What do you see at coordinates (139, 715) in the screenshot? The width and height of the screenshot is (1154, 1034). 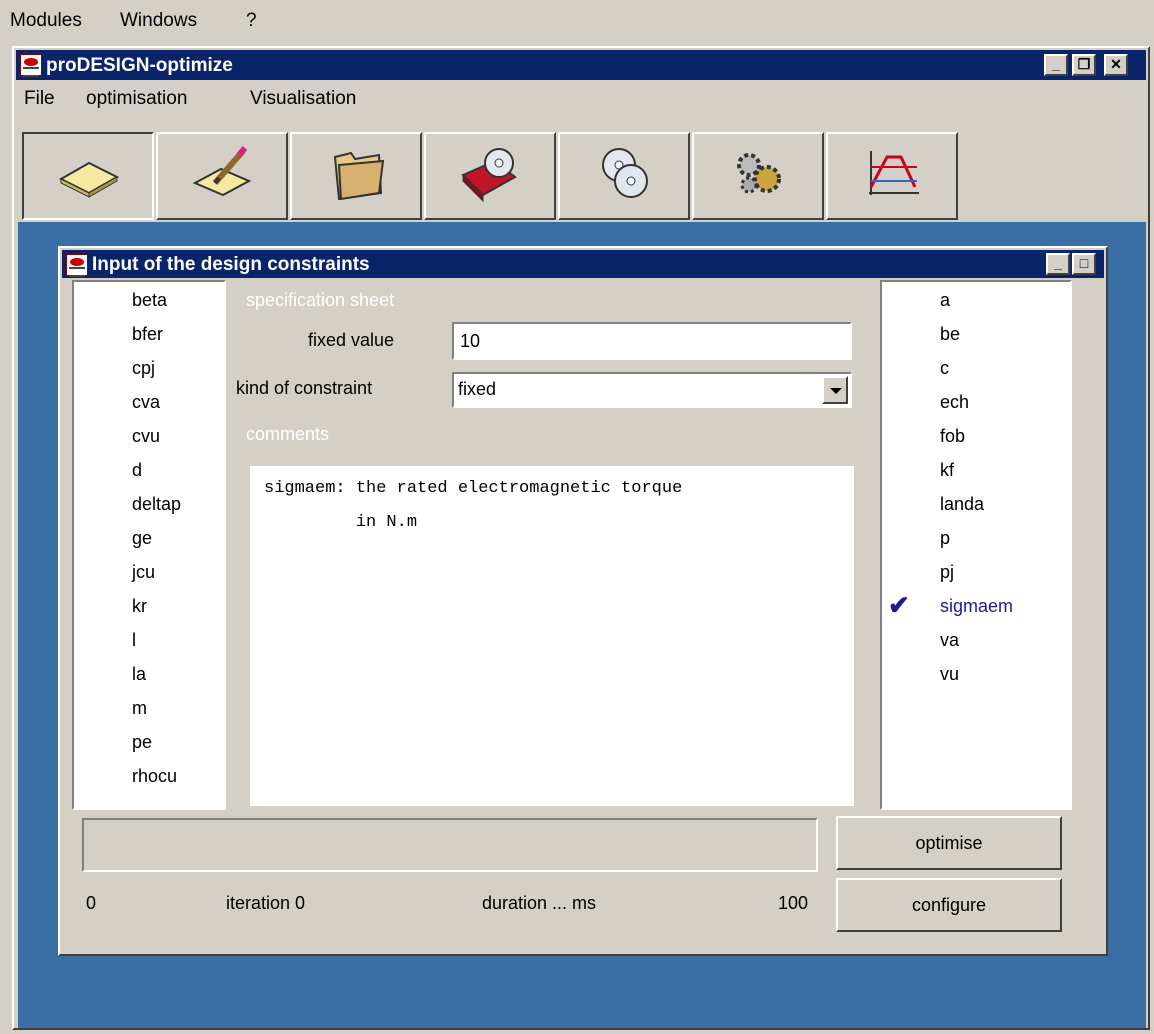 I see `list-item: m` at bounding box center [139, 715].